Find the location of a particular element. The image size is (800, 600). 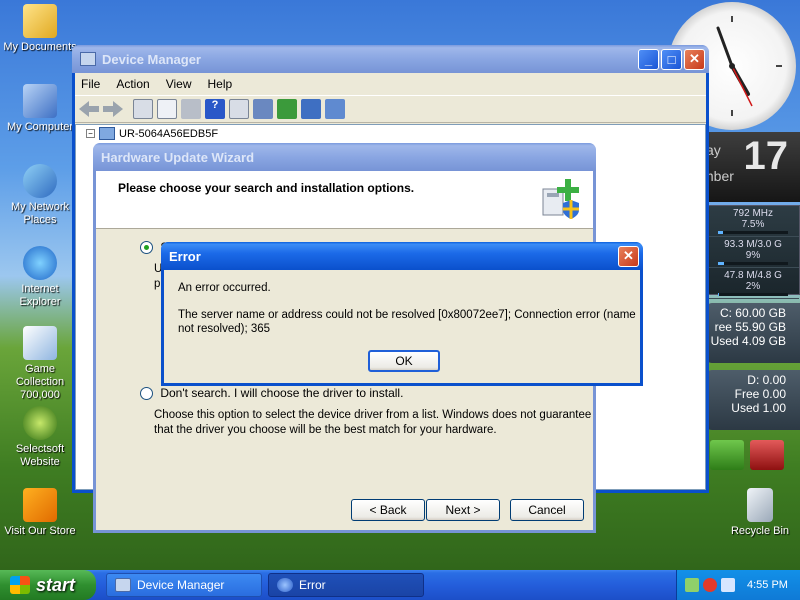

calendar-date: 17 is located at coordinates (766, 156).